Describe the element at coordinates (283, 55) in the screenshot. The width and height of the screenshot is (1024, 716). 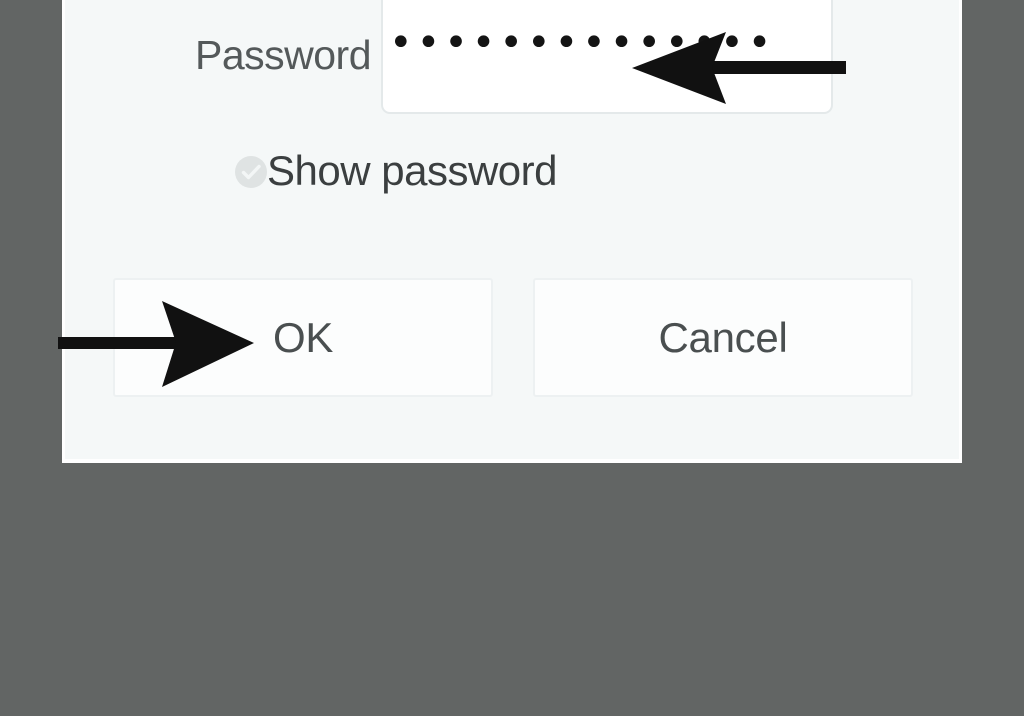
I see `password-label: Password` at that location.